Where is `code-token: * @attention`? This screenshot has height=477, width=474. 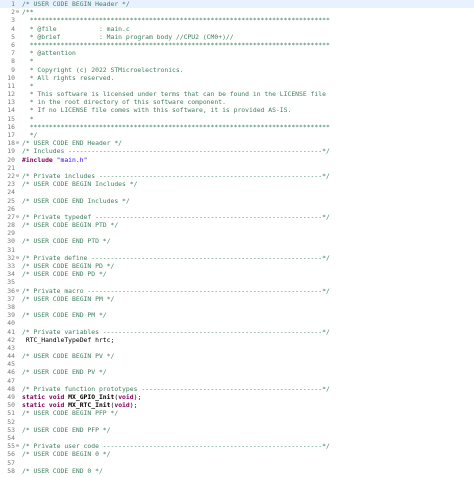
code-token: * @attention is located at coordinates (49, 53).